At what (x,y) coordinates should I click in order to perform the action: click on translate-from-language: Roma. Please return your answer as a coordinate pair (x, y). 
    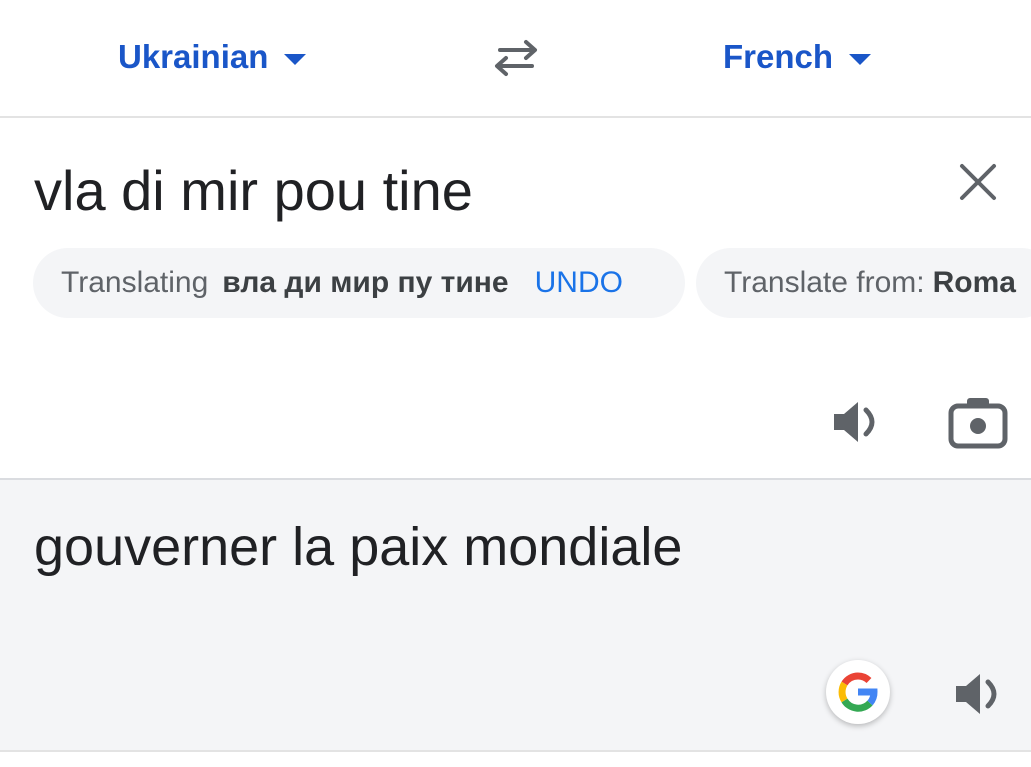
    Looking at the image, I should click on (974, 282).